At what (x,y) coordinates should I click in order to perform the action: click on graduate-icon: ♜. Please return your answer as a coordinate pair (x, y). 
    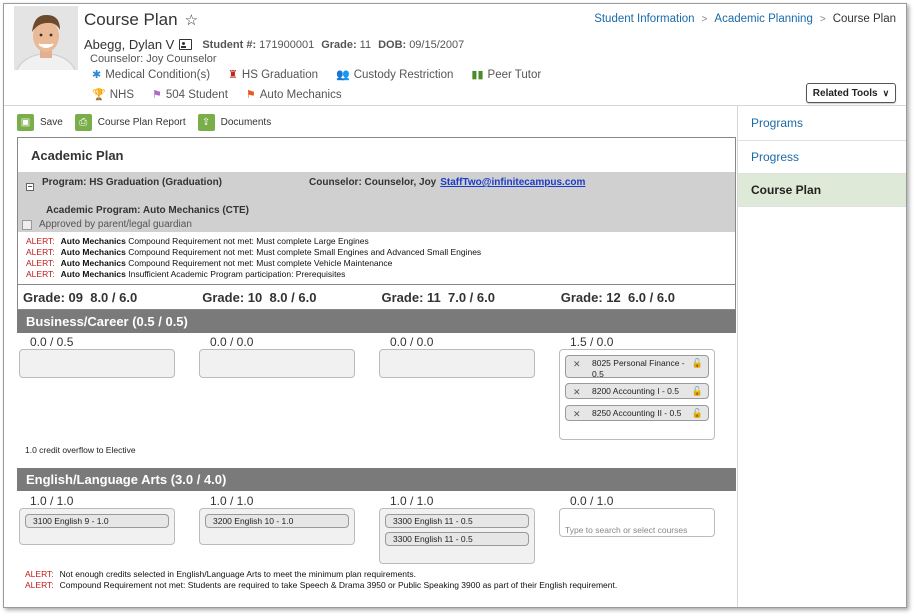
    Looking at the image, I should click on (233, 75).